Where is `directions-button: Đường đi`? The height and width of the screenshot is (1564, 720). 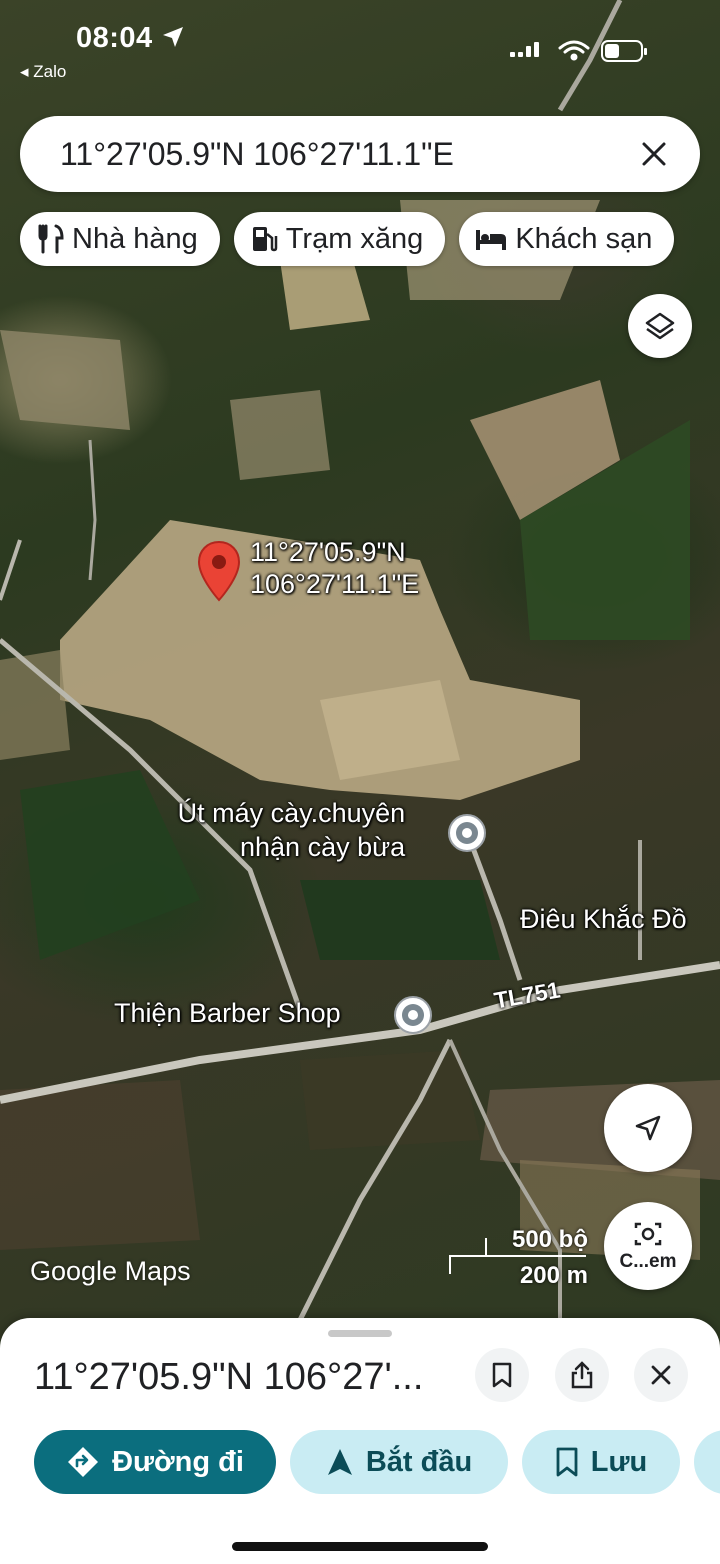 directions-button: Đường đi is located at coordinates (155, 1462).